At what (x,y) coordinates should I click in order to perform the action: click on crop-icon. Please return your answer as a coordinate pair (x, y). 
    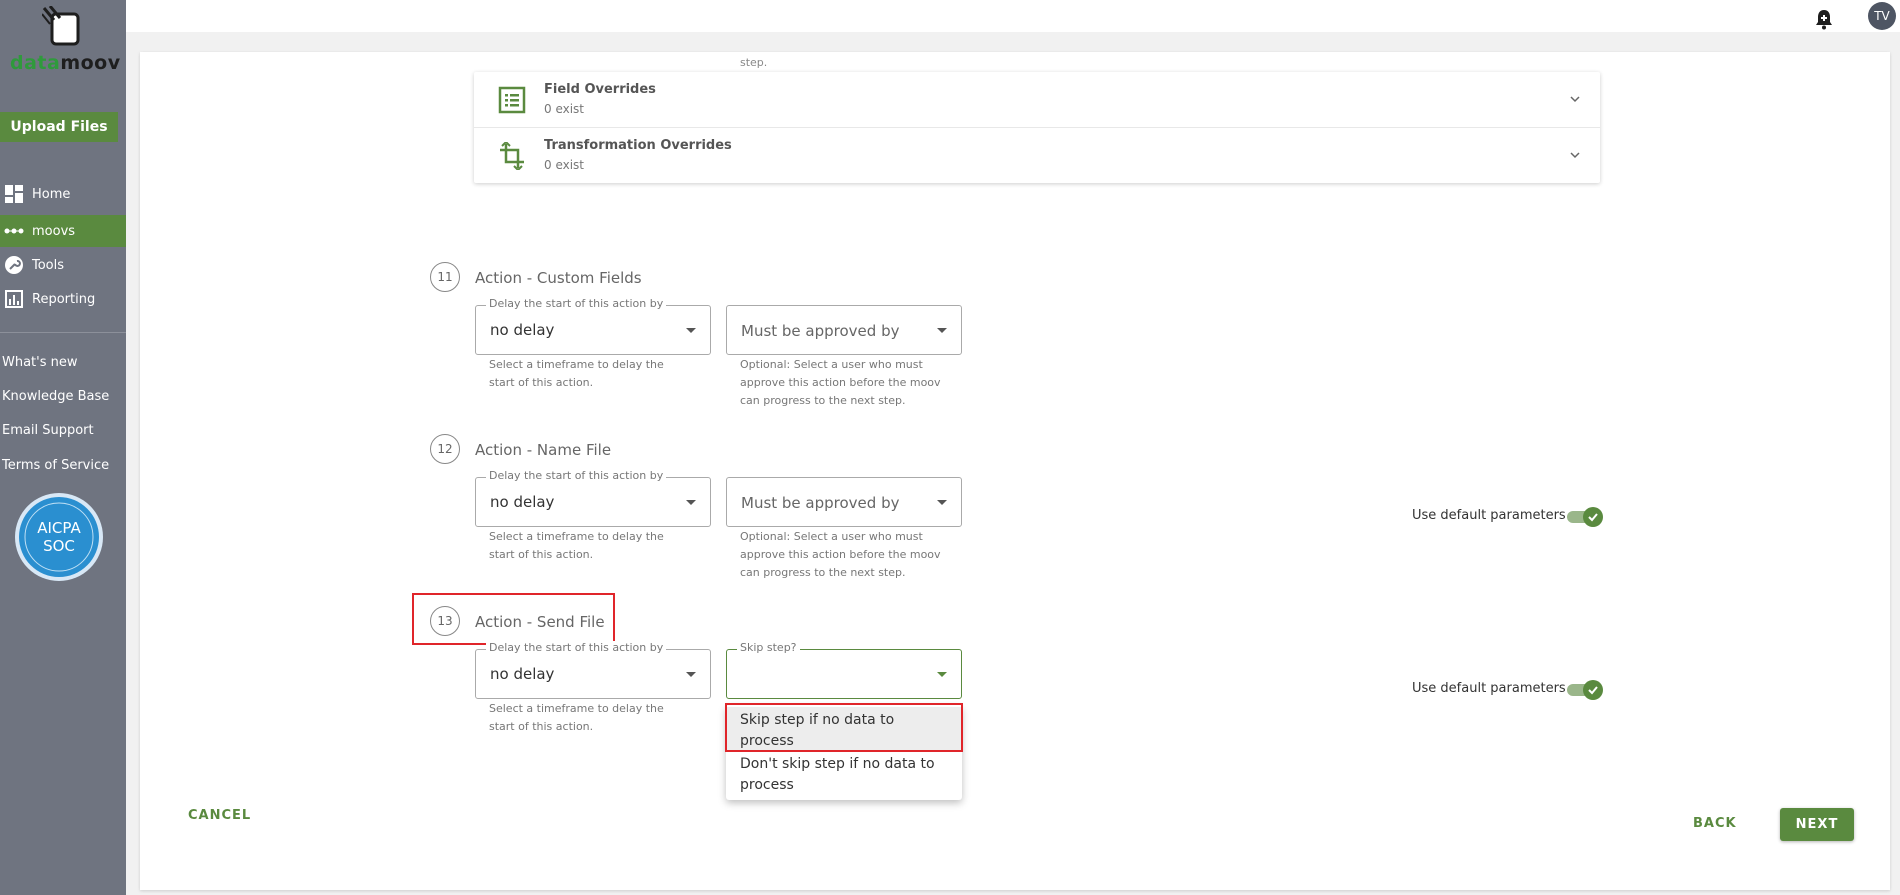
    Looking at the image, I should click on (512, 156).